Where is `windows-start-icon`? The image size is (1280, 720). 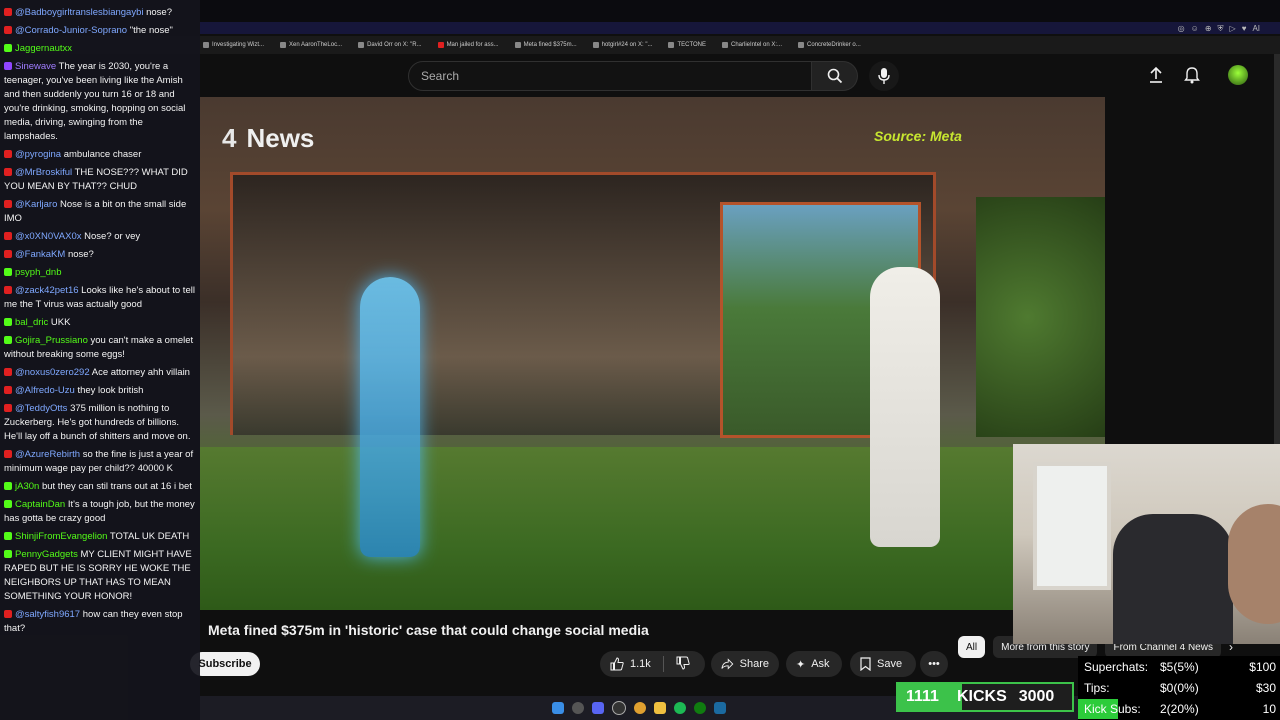
windows-start-icon is located at coordinates (558, 708).